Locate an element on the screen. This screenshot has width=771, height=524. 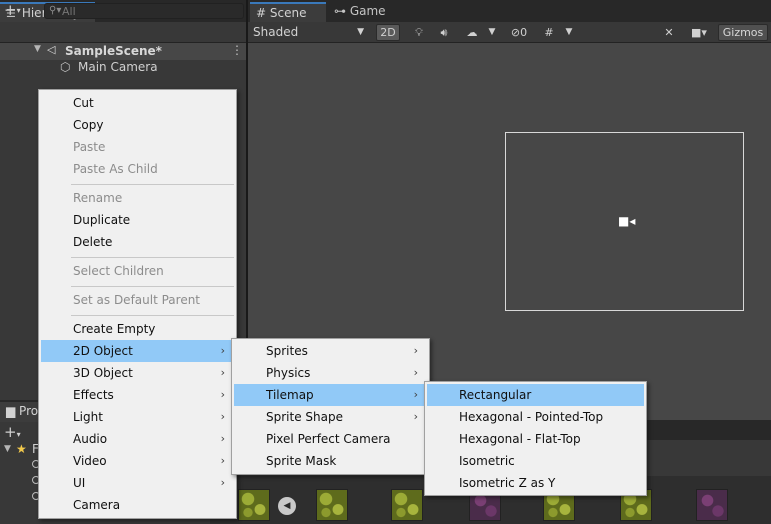
menu-item-hexagonal-flat-top: Hexagonal - Flat-Top is located at coordinates (535, 439).